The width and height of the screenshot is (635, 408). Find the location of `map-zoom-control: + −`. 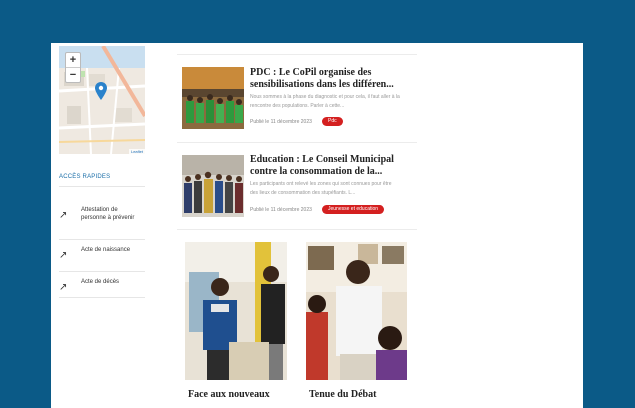

map-zoom-control: + − is located at coordinates (73, 67).